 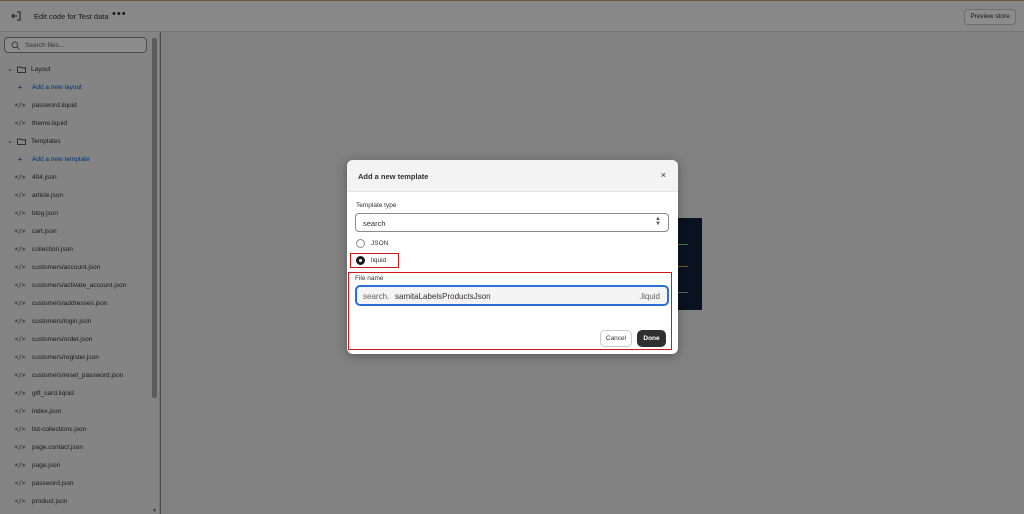 I want to click on select-arrows-icon: ▲ ▼, so click(x=658, y=221).